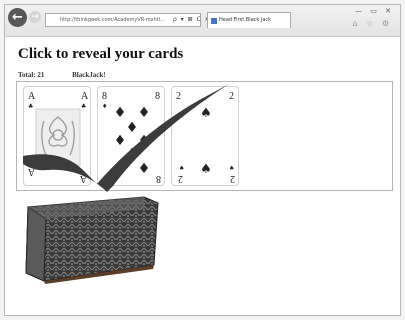  I want to click on card-face-icon: A ♣ A ♣ A A, so click(58, 137).